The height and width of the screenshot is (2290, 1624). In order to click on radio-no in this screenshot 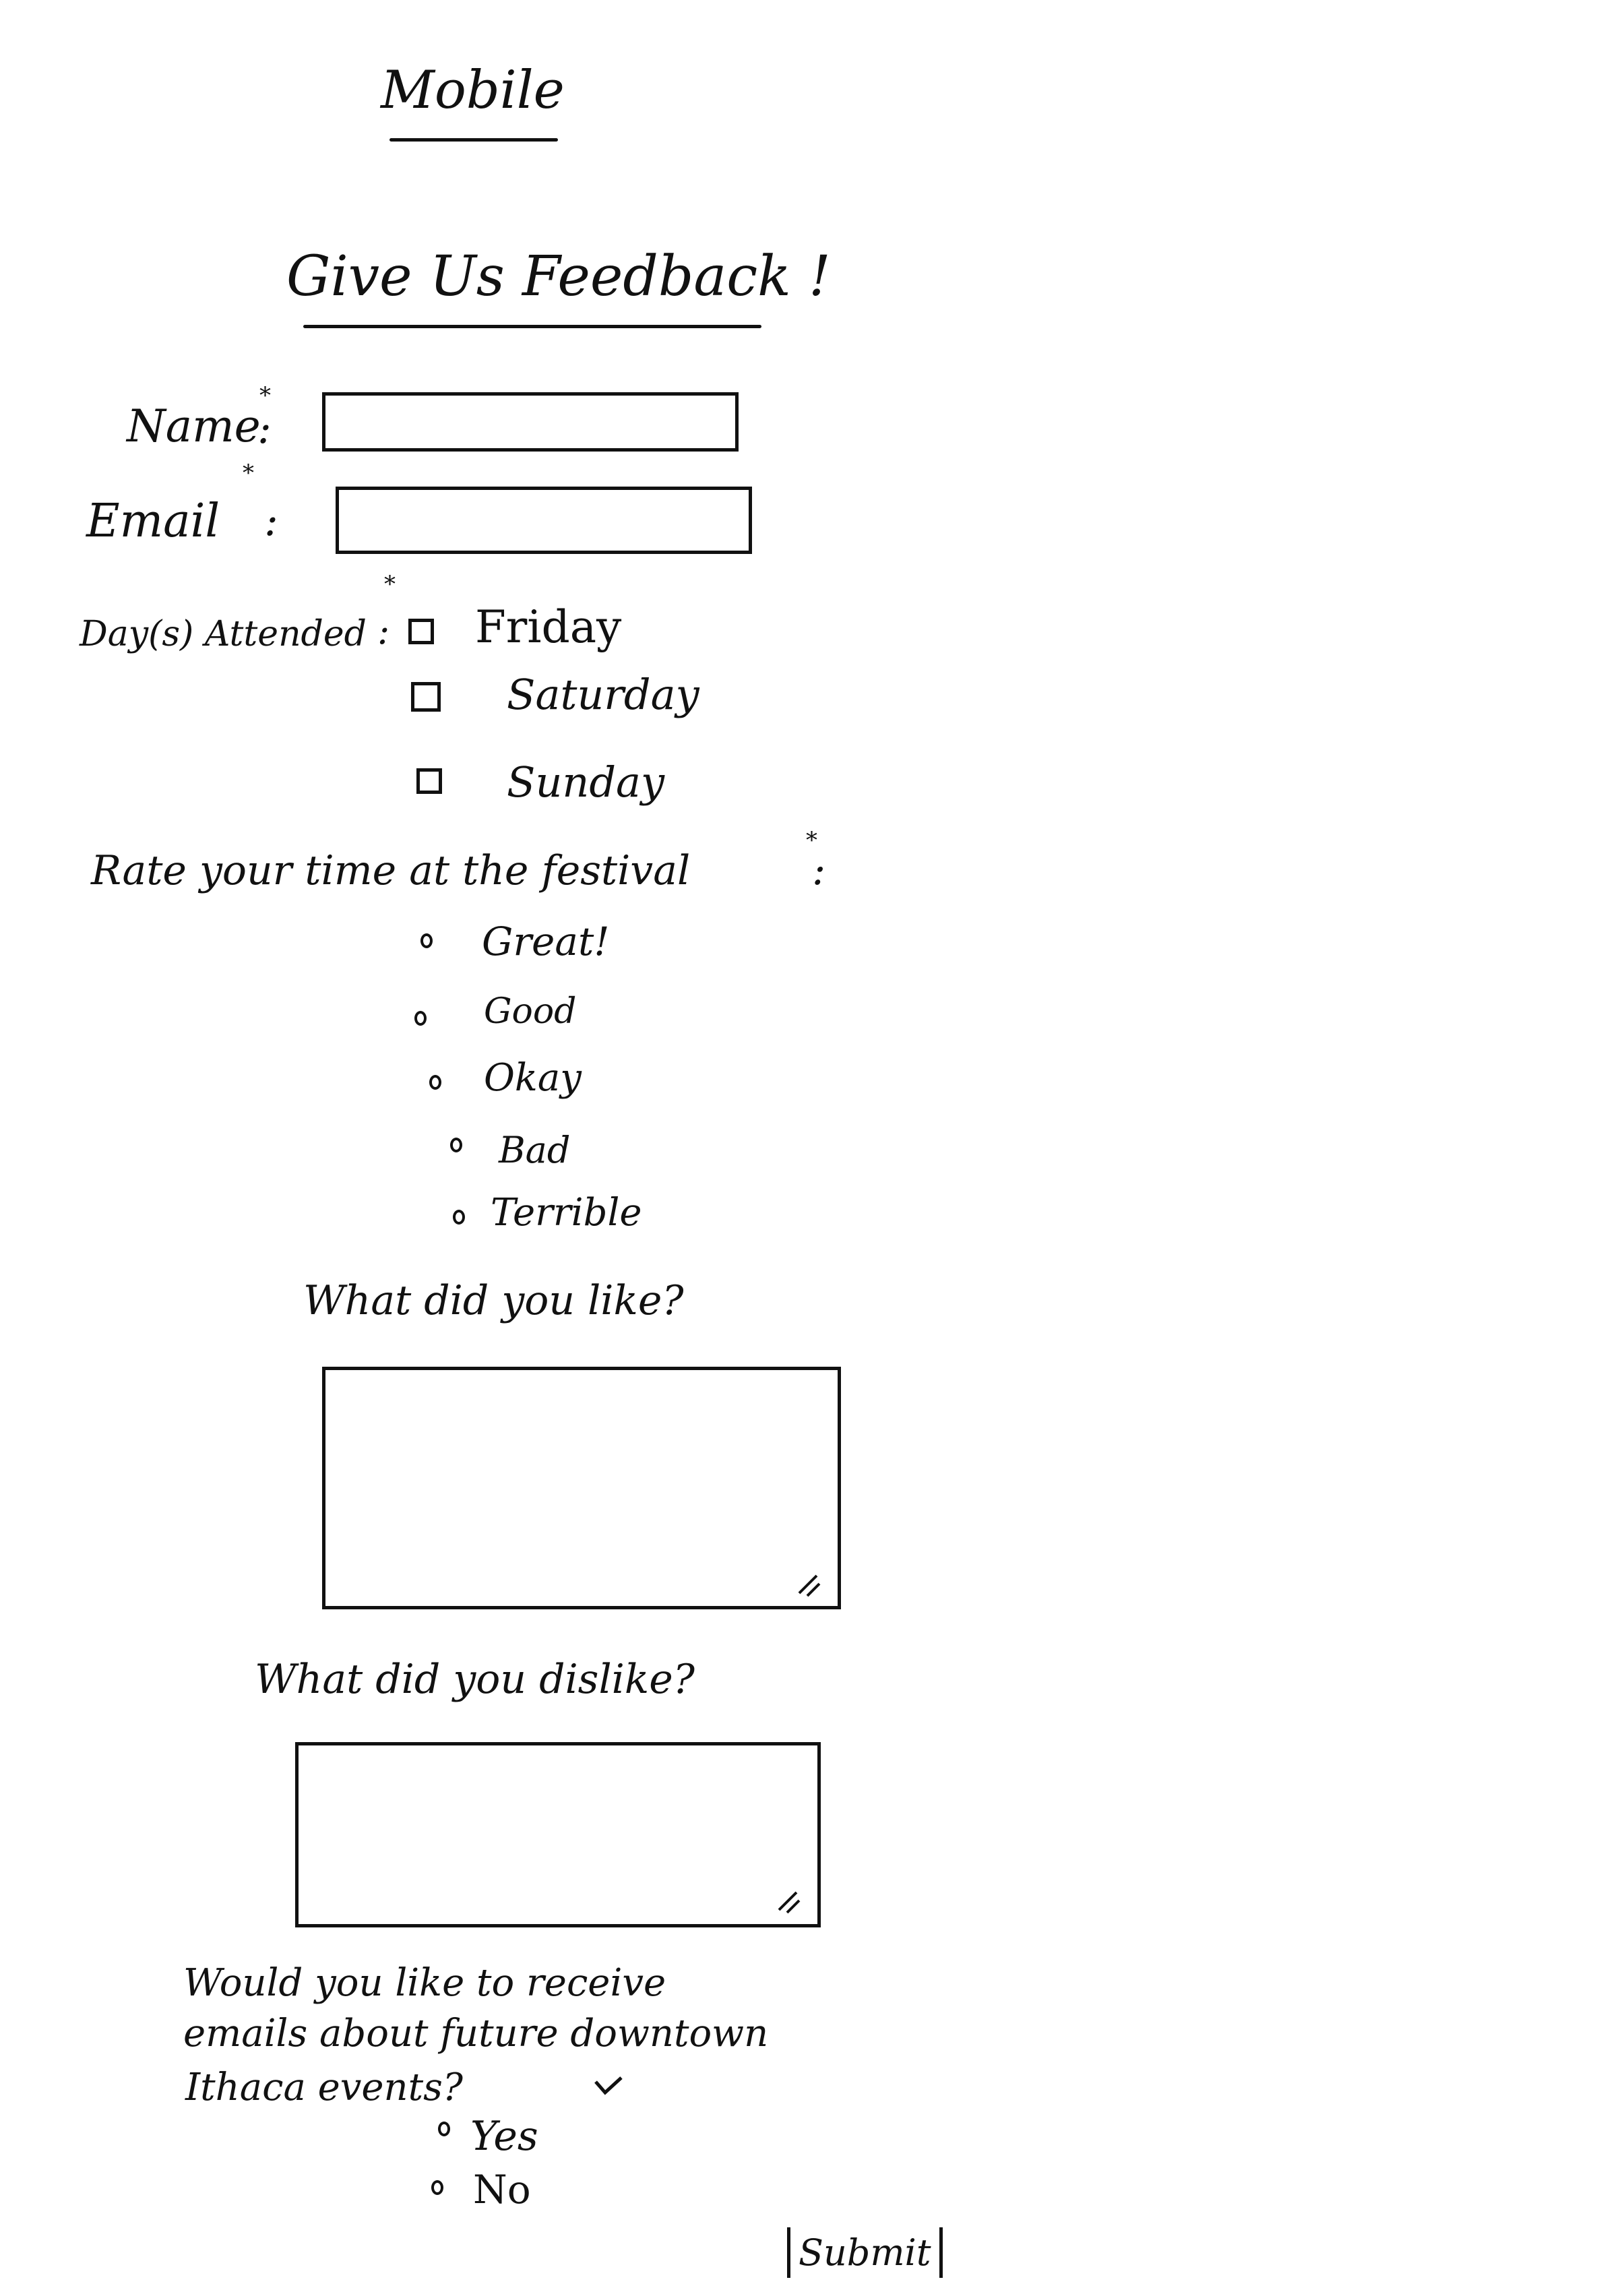, I will do `click(437, 2187)`.